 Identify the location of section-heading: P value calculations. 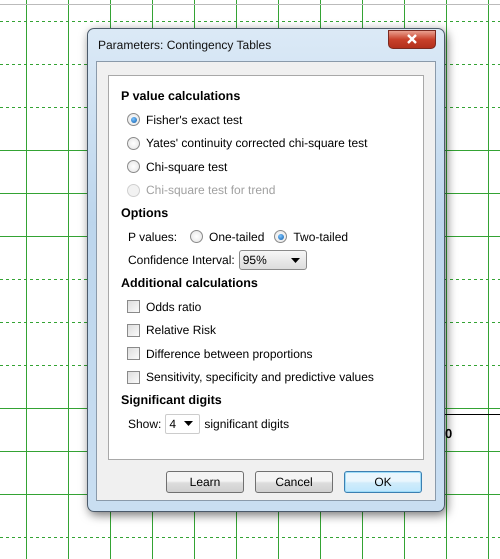
(180, 96).